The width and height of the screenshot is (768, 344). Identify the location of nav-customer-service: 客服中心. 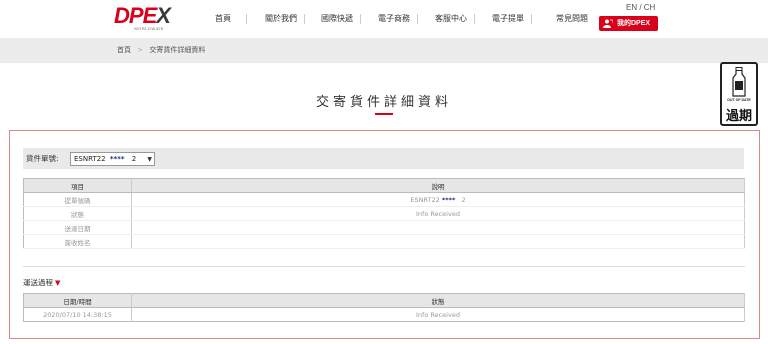
(451, 19).